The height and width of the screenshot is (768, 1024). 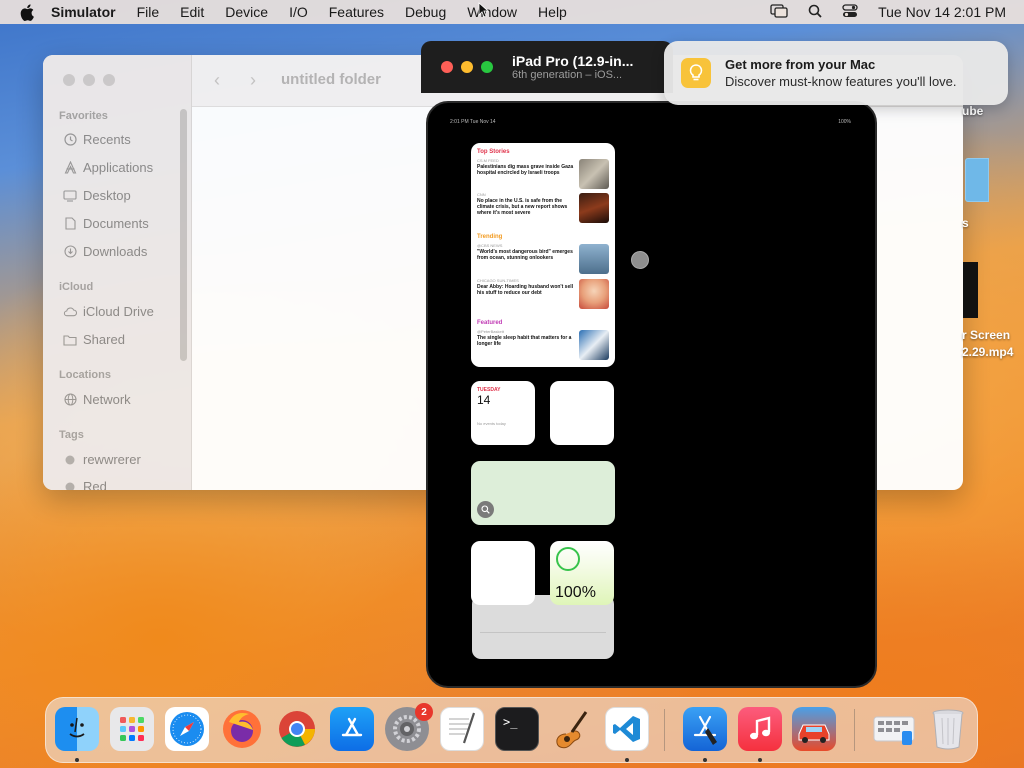 I want to click on sidebar-section-icloud: iCloud, so click(x=76, y=287).